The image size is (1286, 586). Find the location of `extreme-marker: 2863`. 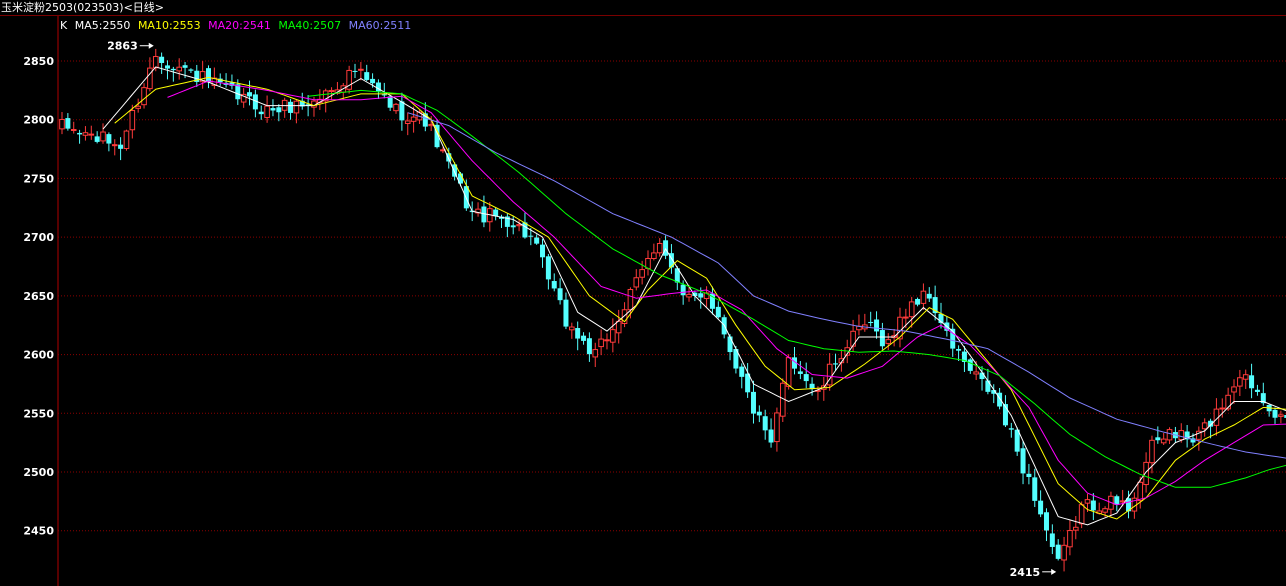

extreme-marker: 2863 is located at coordinates (130, 46).